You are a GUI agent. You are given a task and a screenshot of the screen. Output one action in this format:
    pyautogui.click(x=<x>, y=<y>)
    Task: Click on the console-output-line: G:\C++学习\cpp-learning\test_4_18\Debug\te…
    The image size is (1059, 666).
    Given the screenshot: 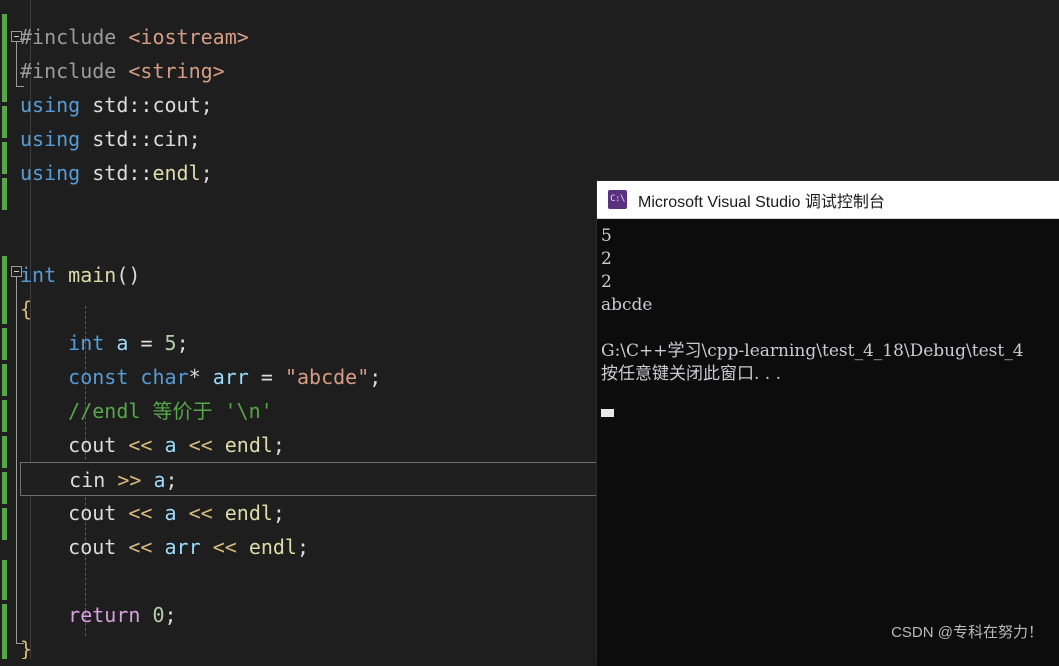 What is the action you would take?
    pyautogui.click(x=812, y=351)
    